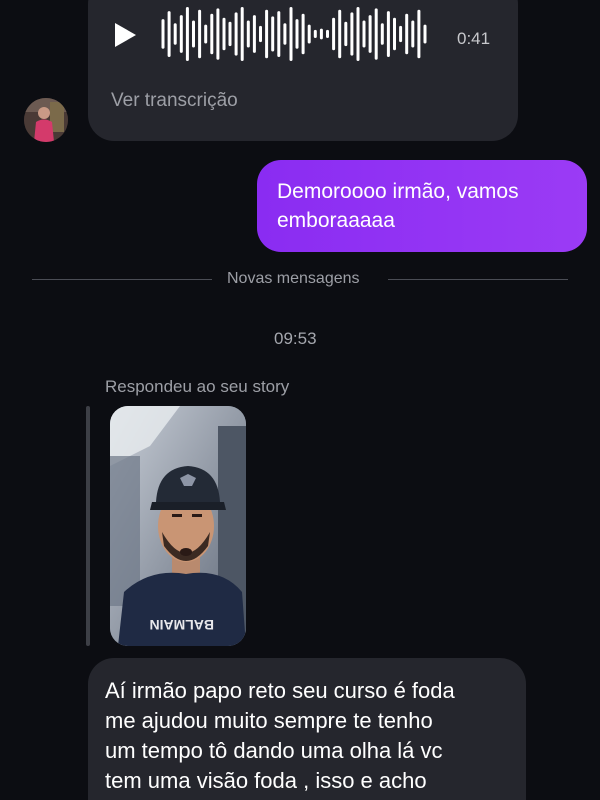 The width and height of the screenshot is (600, 800). I want to click on avatar-photo, so click(46, 120).